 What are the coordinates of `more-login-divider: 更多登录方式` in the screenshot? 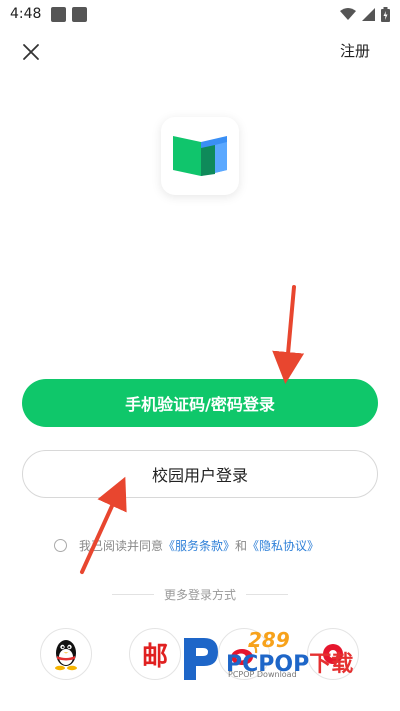 It's located at (200, 594).